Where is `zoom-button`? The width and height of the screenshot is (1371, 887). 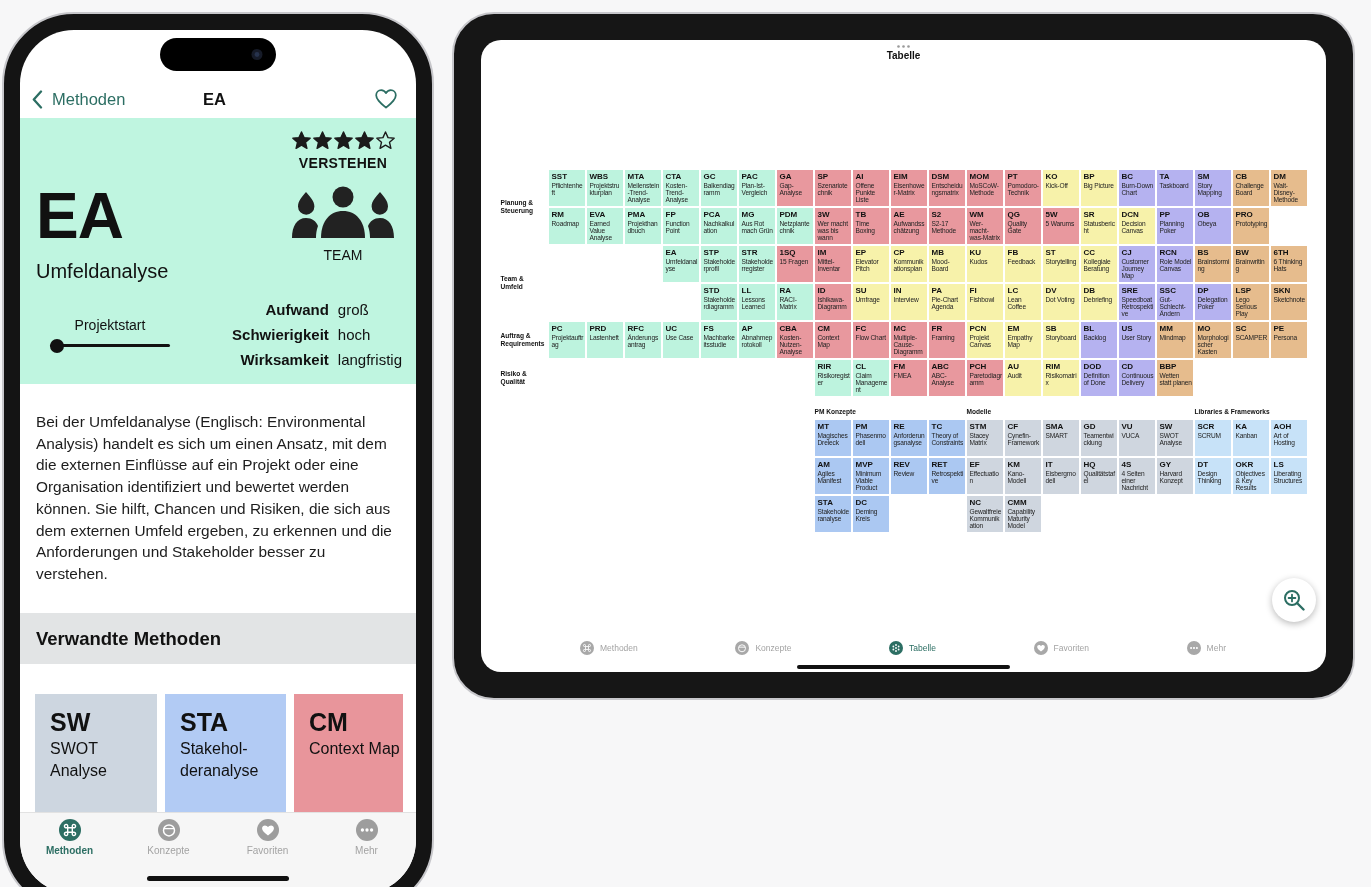
zoom-button is located at coordinates (1294, 600).